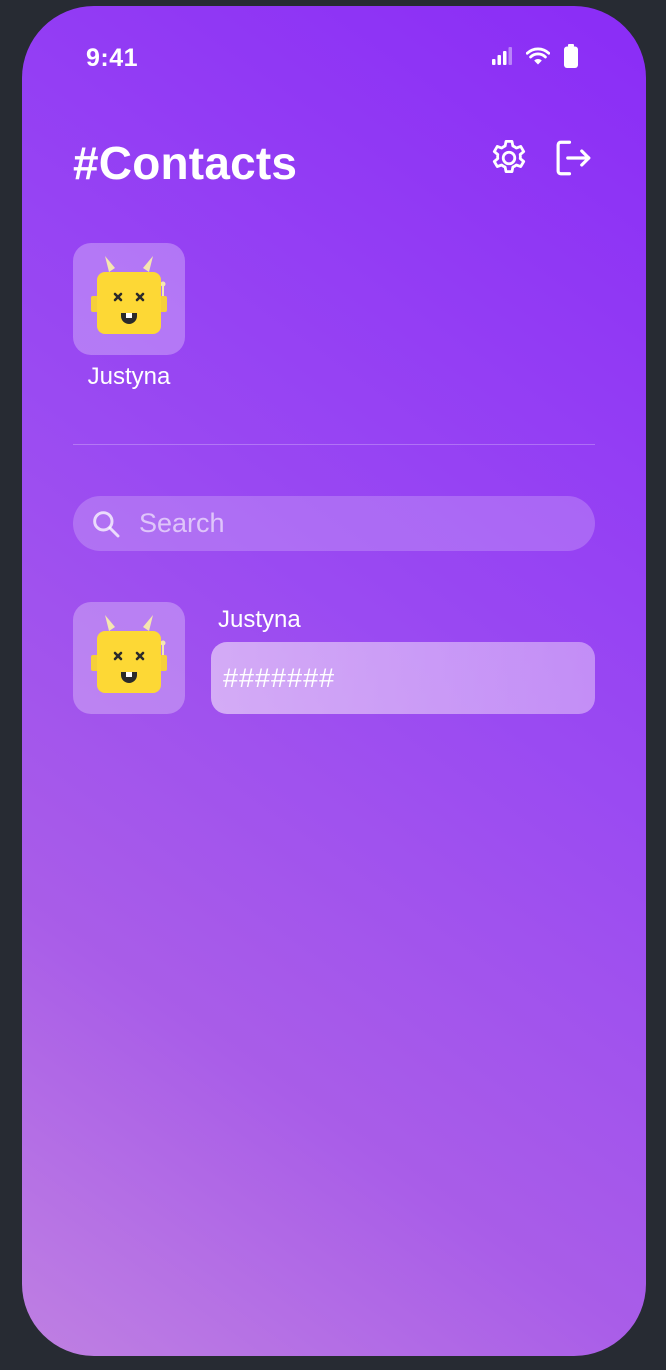 This screenshot has height=1370, width=666. I want to click on contact-row: Justyna #######, so click(334, 658).